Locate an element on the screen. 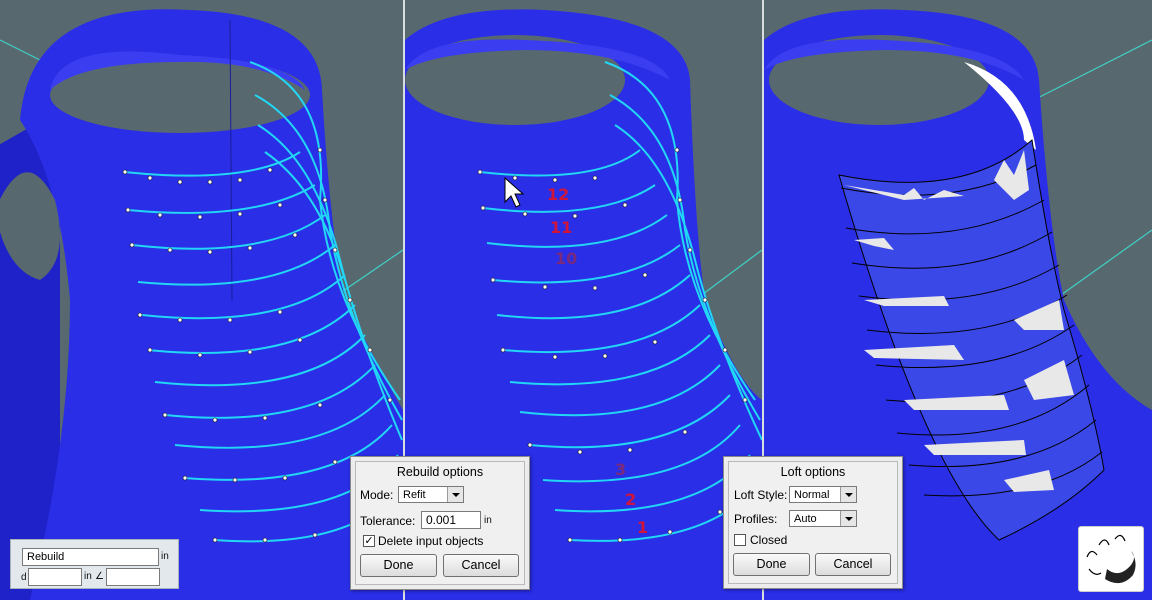  loft-style-value: Normal is located at coordinates (812, 495).